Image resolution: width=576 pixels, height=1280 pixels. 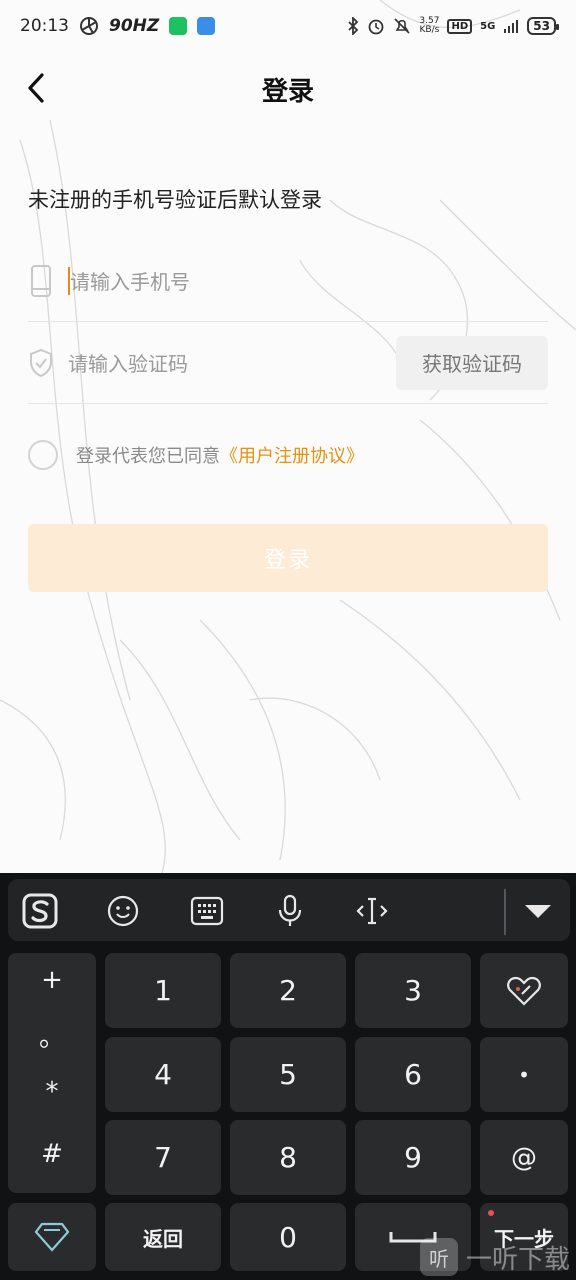 I want to click on alarm-icon, so click(x=376, y=27).